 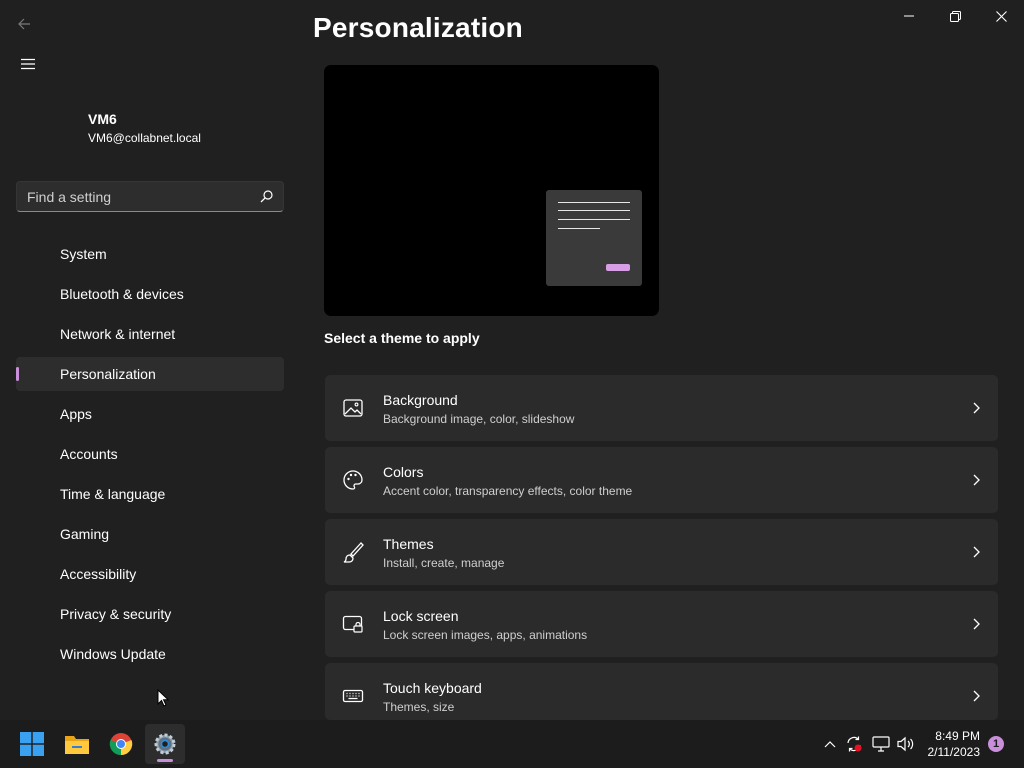 I want to click on close-icon, so click(x=1001, y=16).